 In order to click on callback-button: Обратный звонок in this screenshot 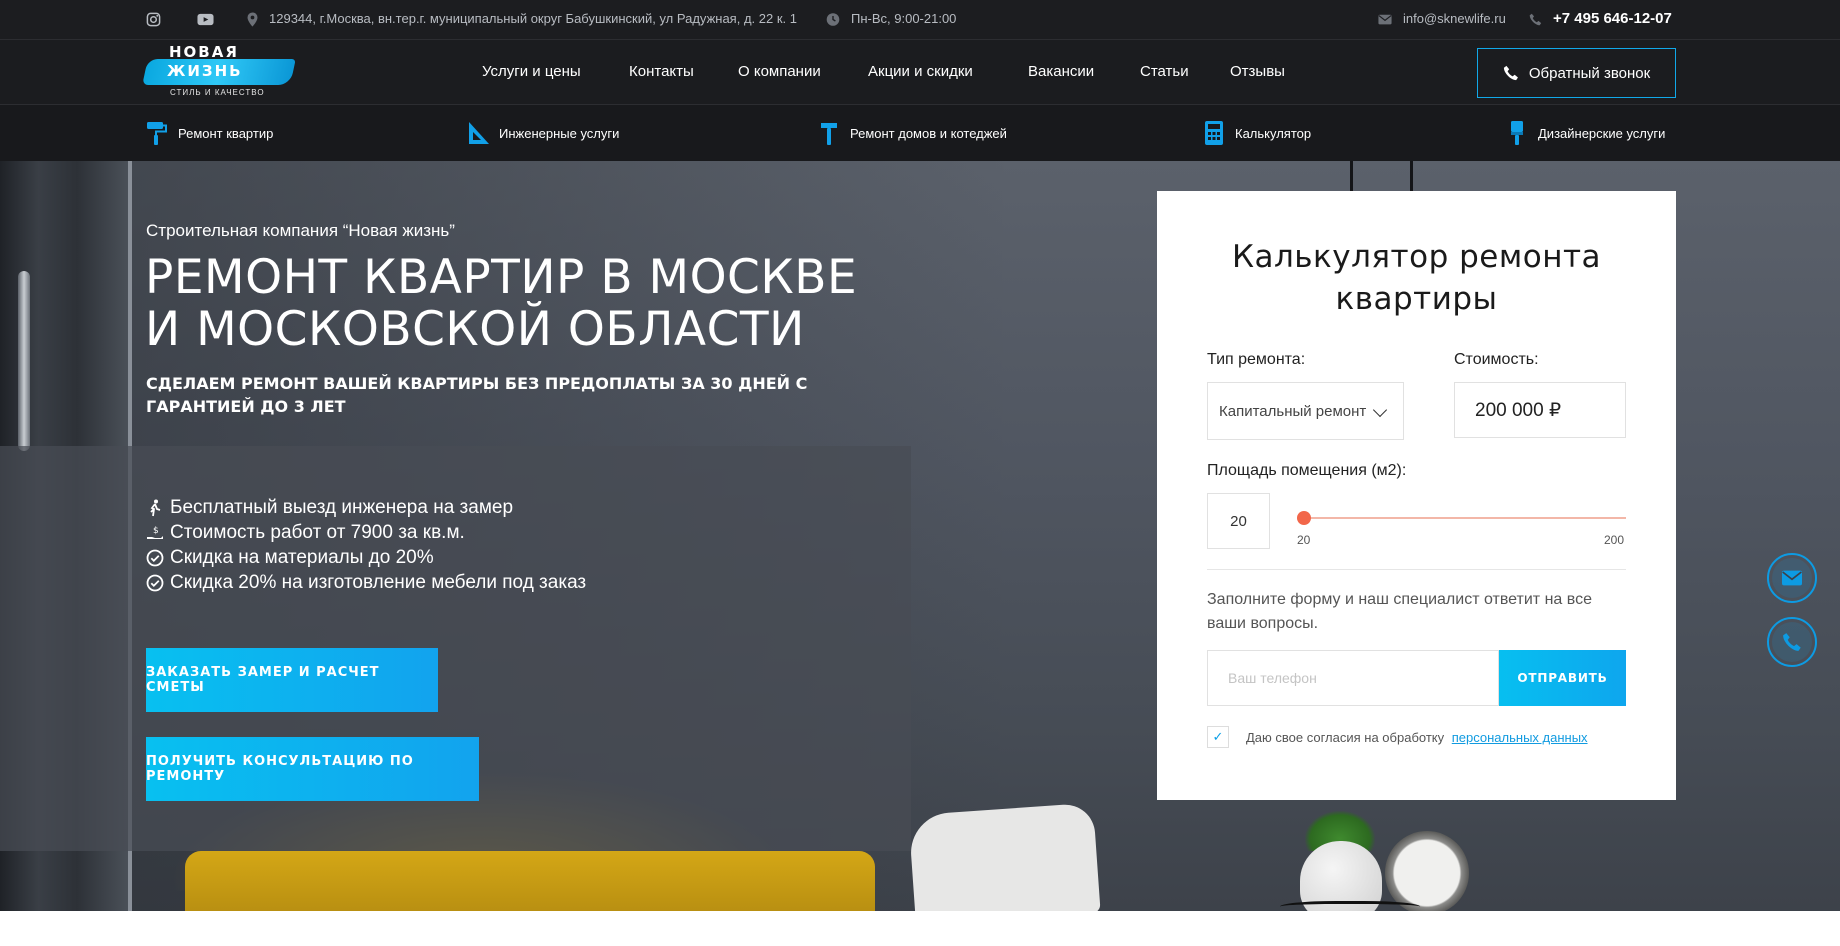, I will do `click(1576, 73)`.